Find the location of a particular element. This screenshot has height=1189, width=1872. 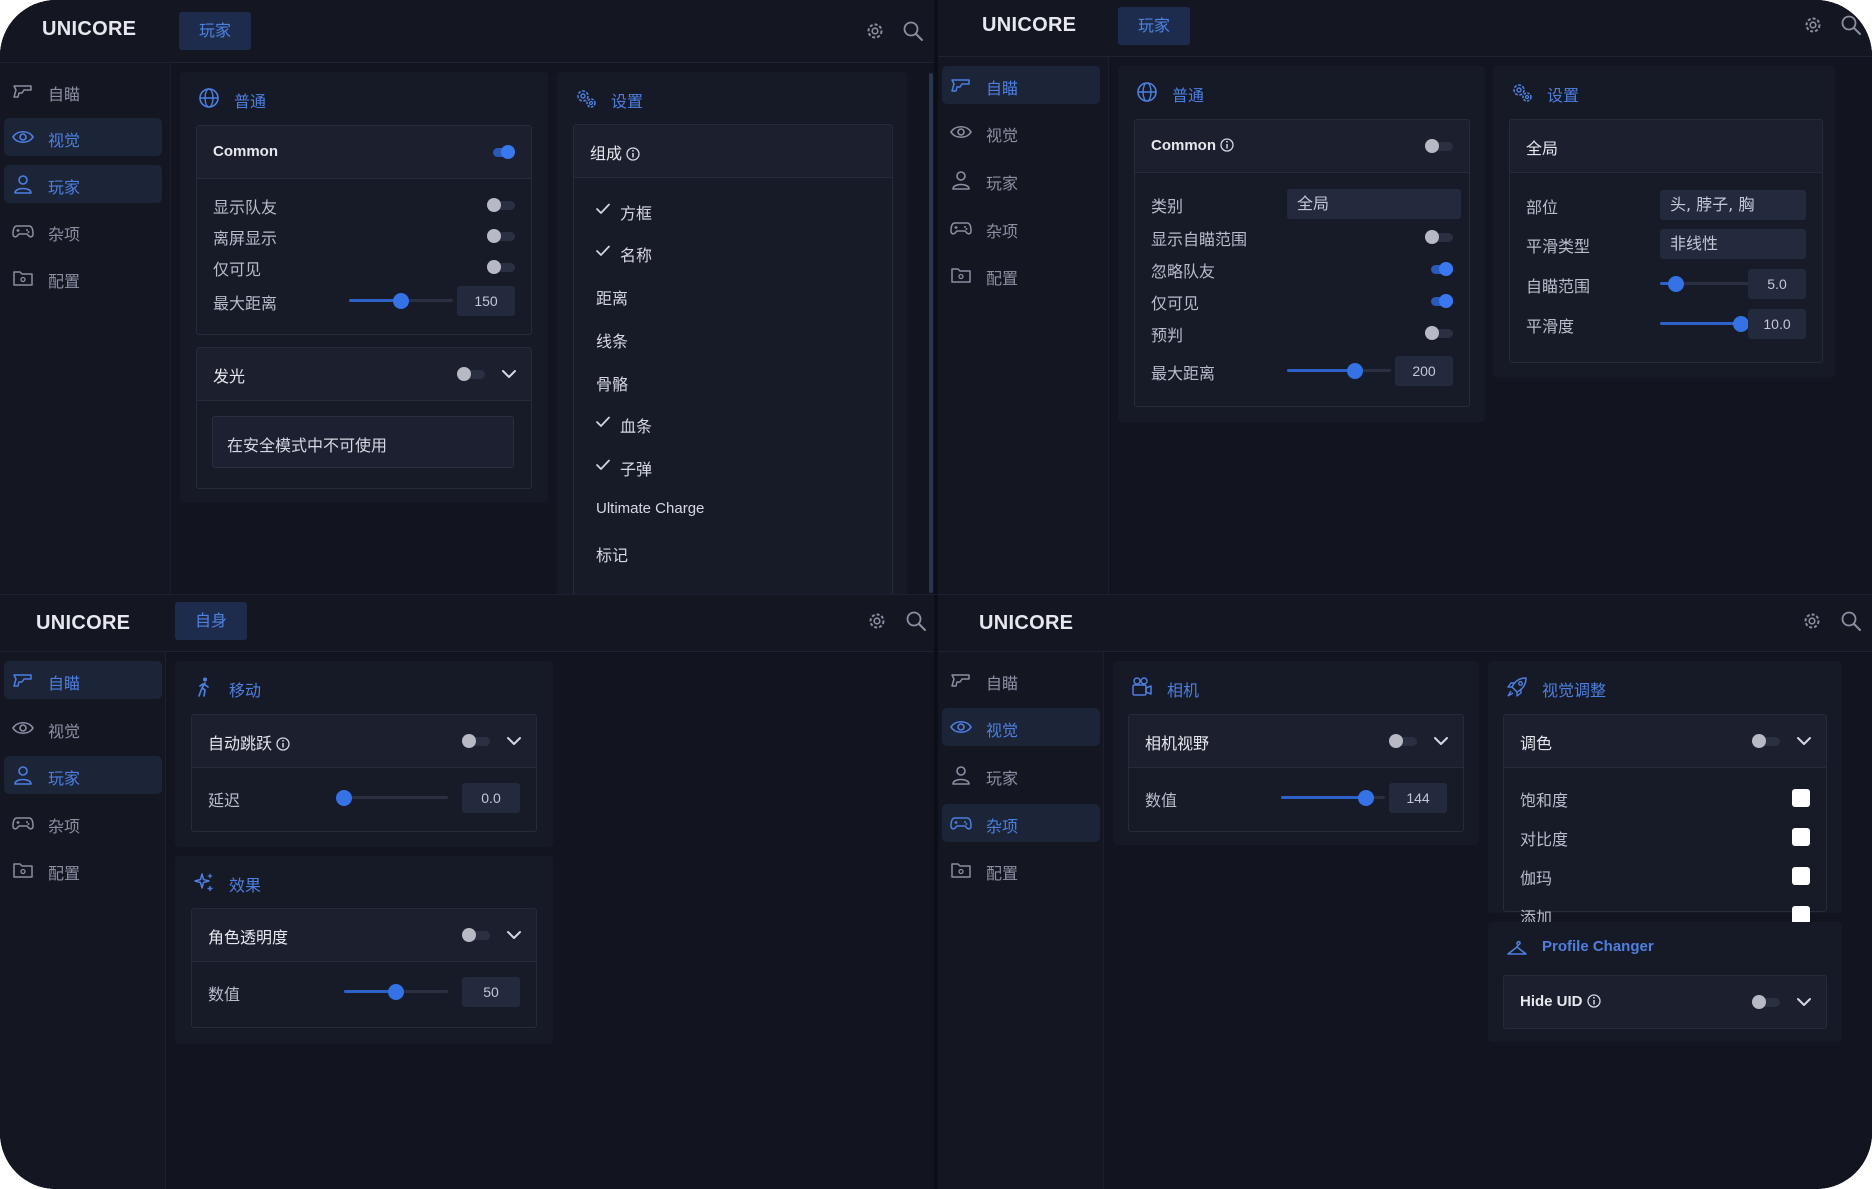

max-distance-value: 200 is located at coordinates (1424, 371).